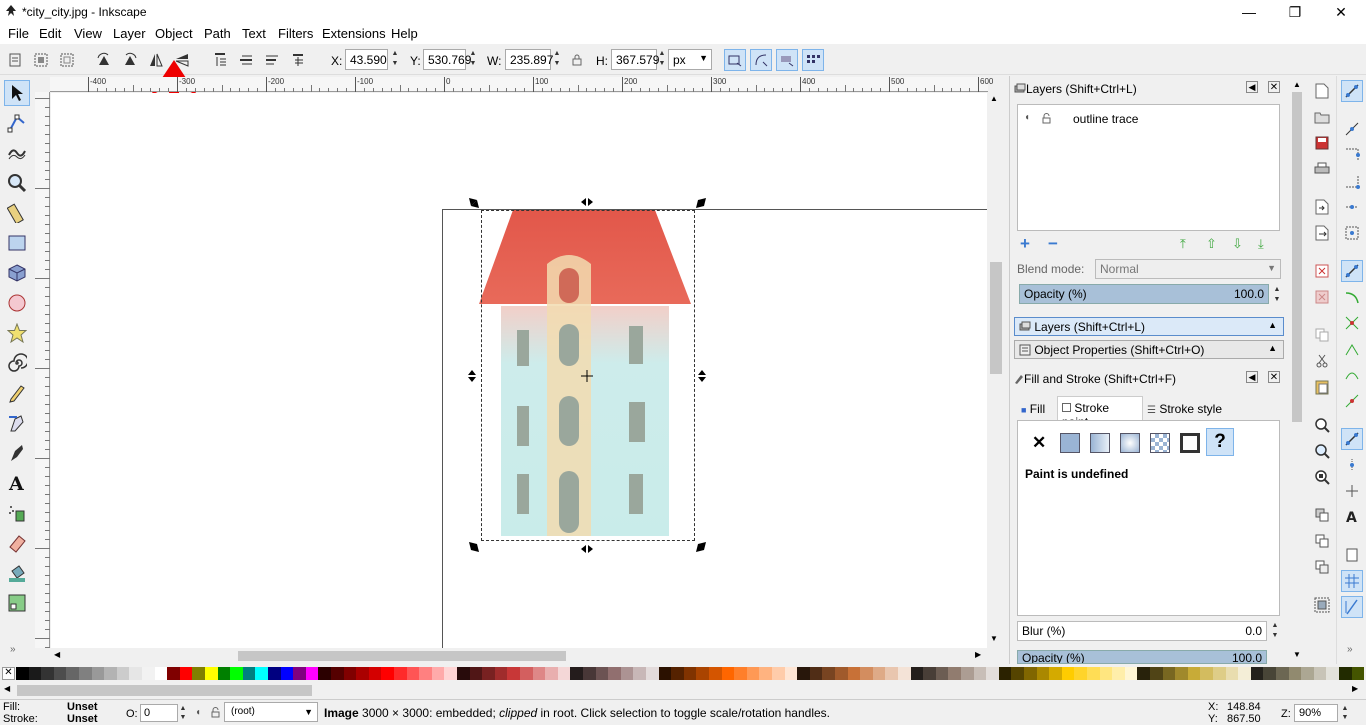 Image resolution: width=1366 pixels, height=725 pixels. What do you see at coordinates (996, 318) in the screenshot?
I see `vertical-scroll-thumb` at bounding box center [996, 318].